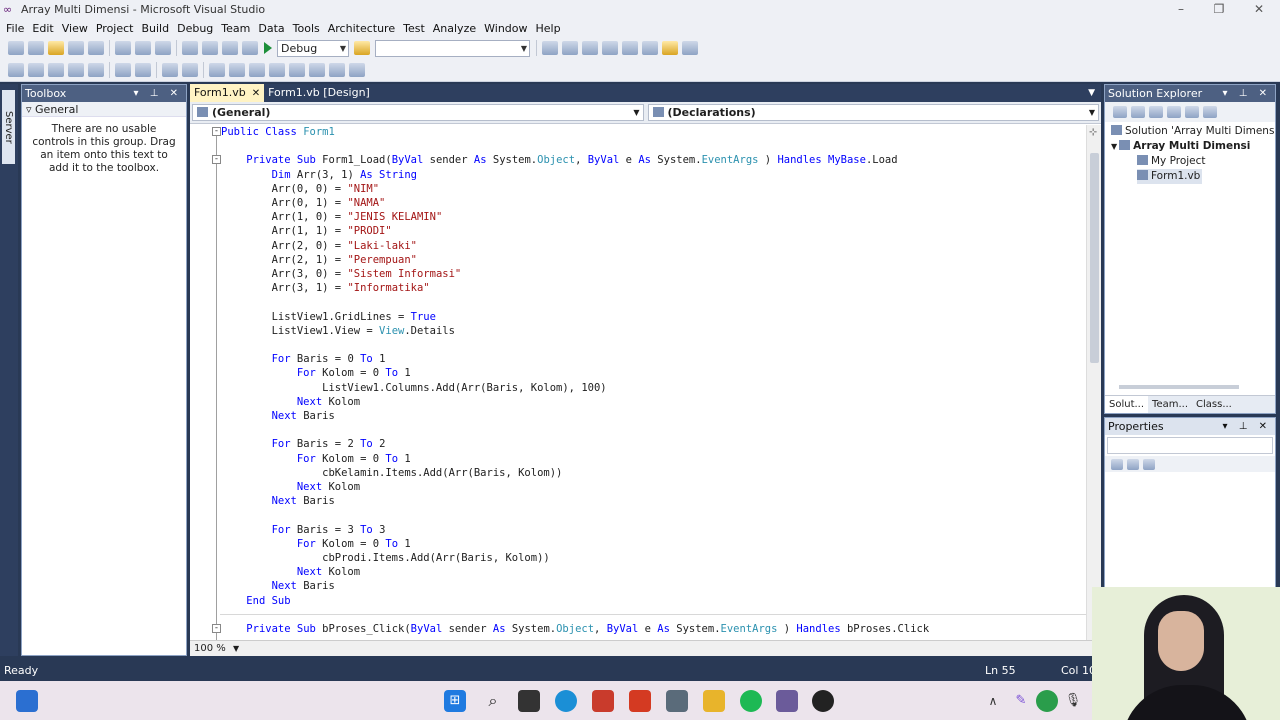 The image size is (1280, 720). Describe the element at coordinates (190, 48) in the screenshot. I see `undo-icon` at that location.